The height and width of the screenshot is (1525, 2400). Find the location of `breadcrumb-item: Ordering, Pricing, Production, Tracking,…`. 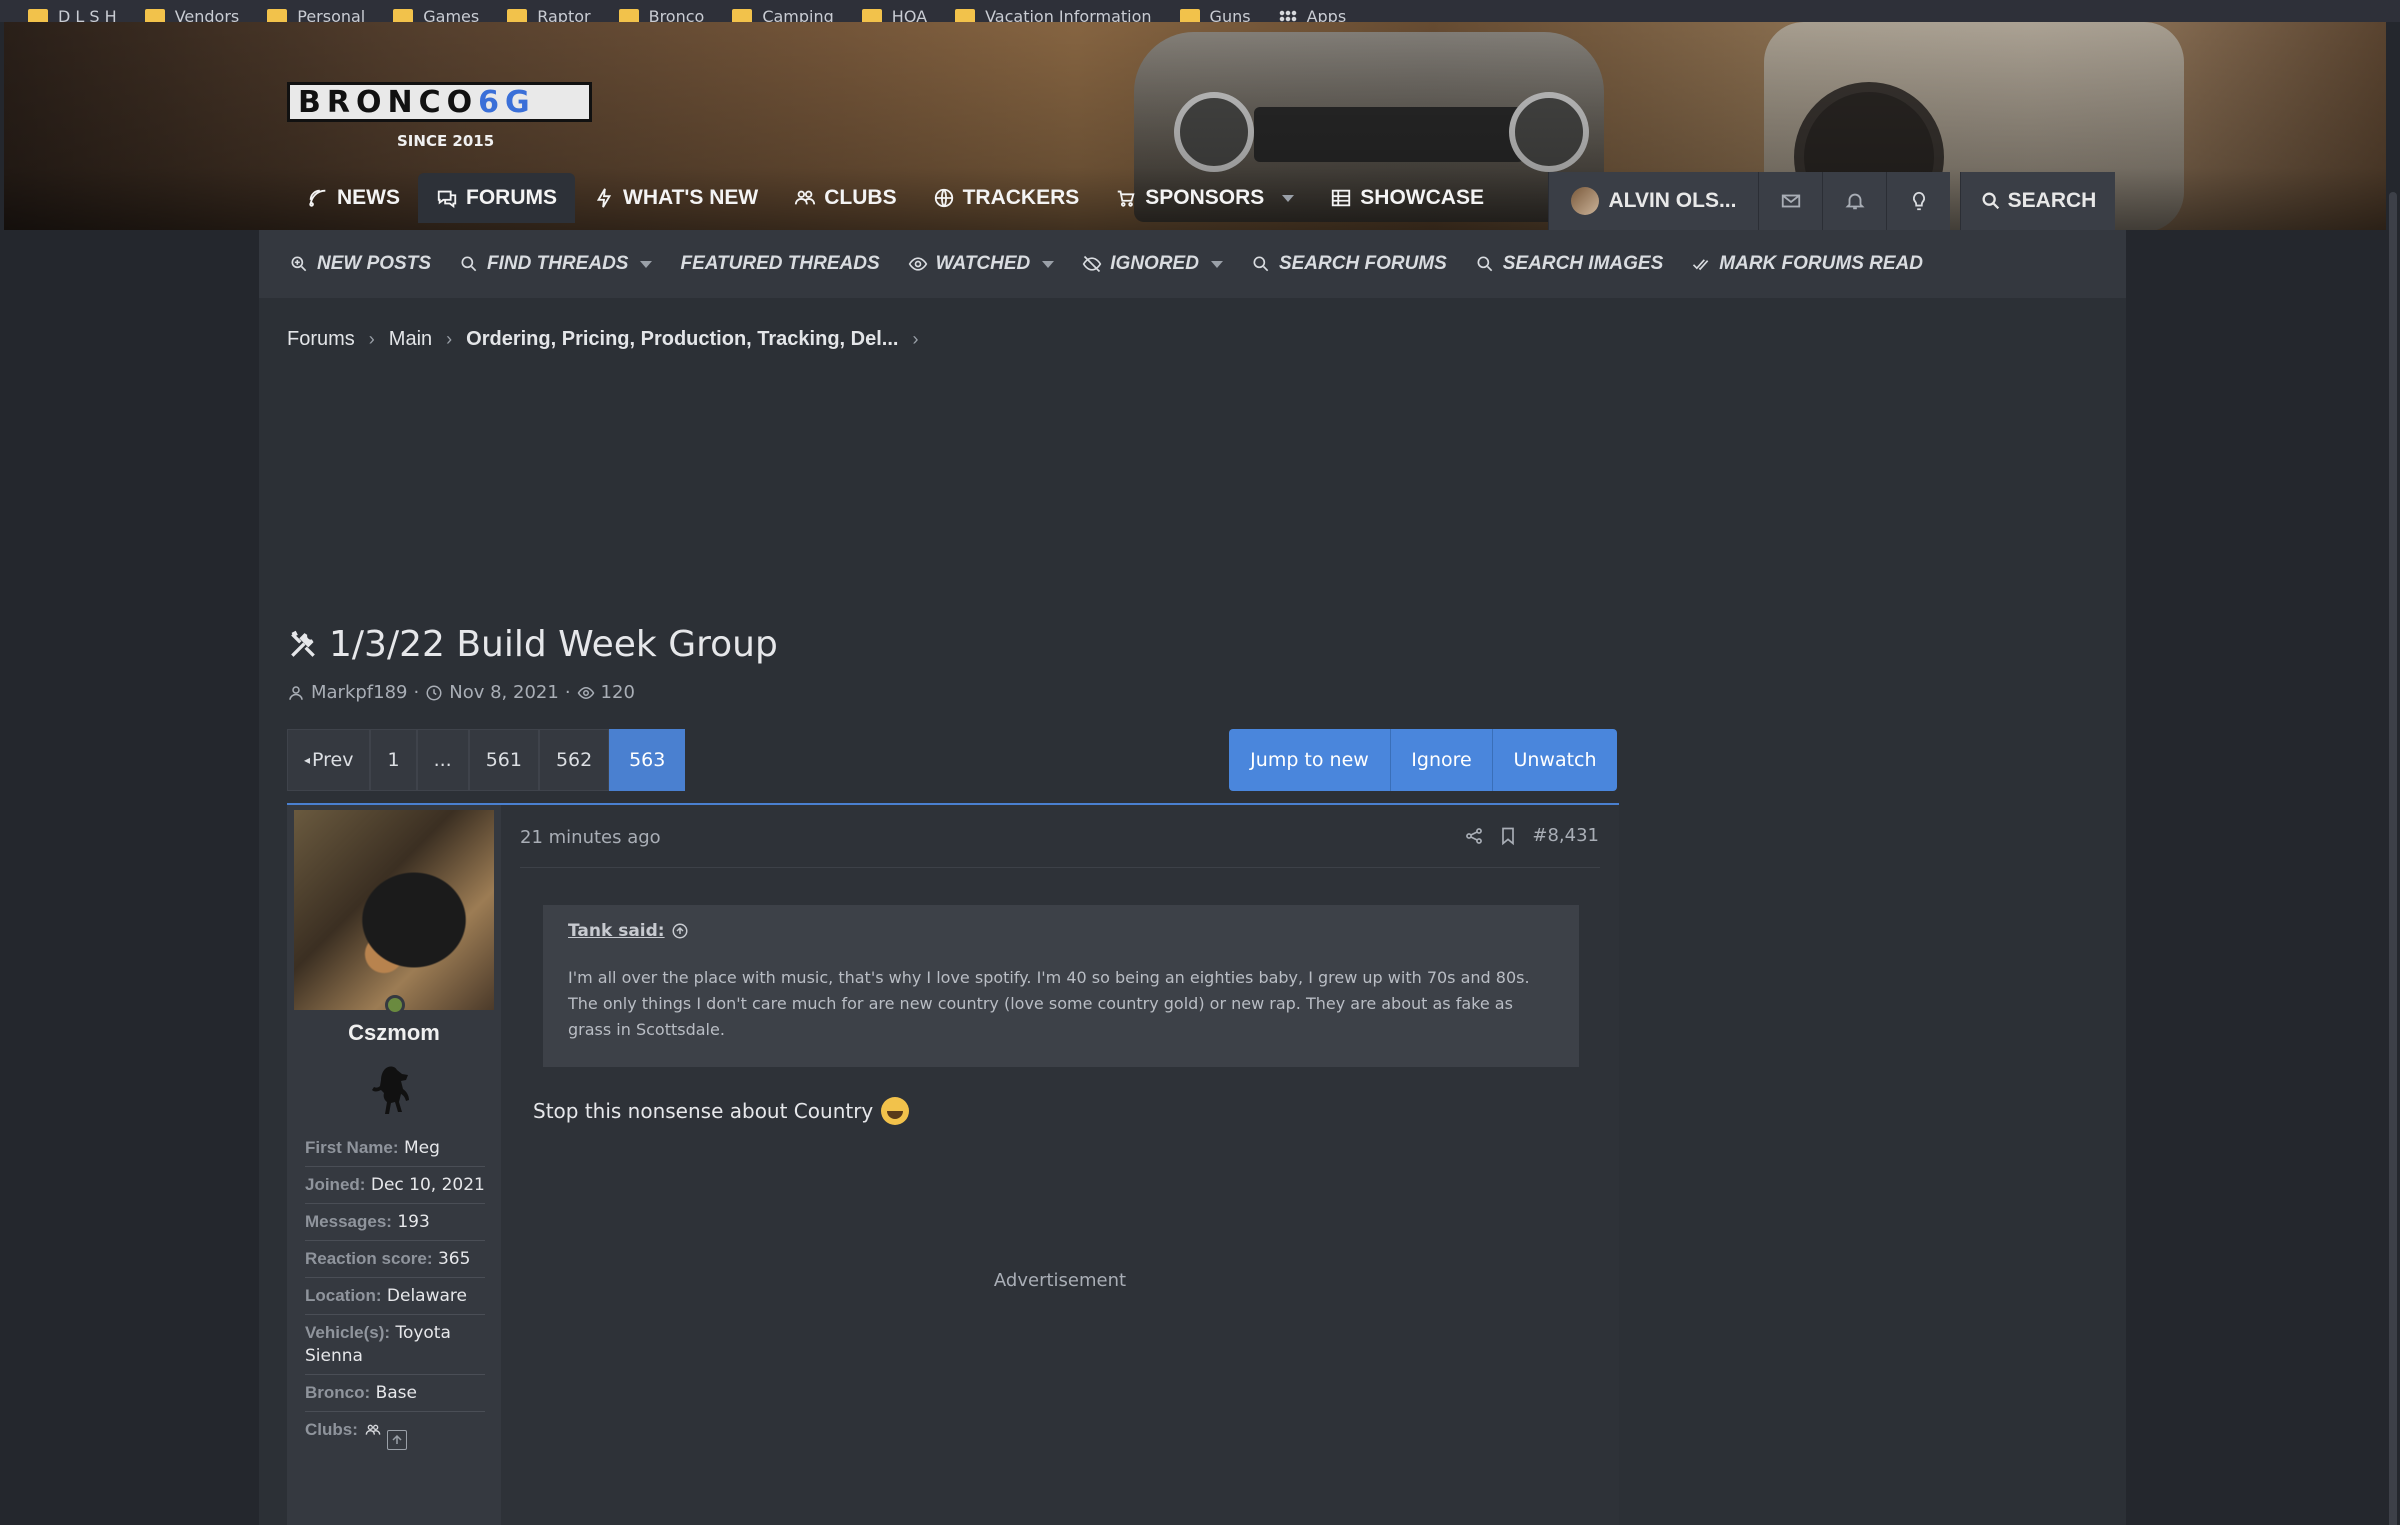

breadcrumb-item: Ordering, Pricing, Production, Tracking,… is located at coordinates (682, 339).